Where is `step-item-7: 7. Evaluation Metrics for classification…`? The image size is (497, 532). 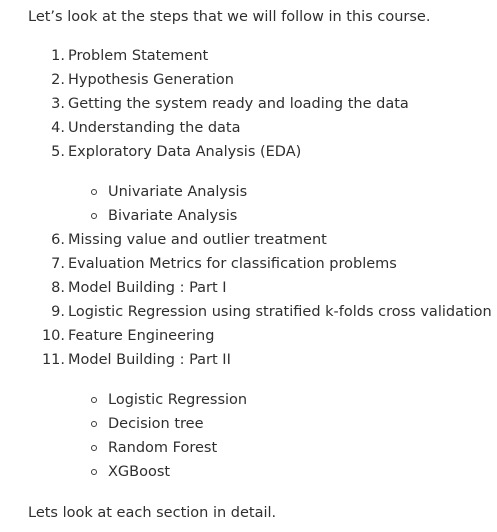 step-item-7: 7. Evaluation Metrics for classification… is located at coordinates (248, 266).